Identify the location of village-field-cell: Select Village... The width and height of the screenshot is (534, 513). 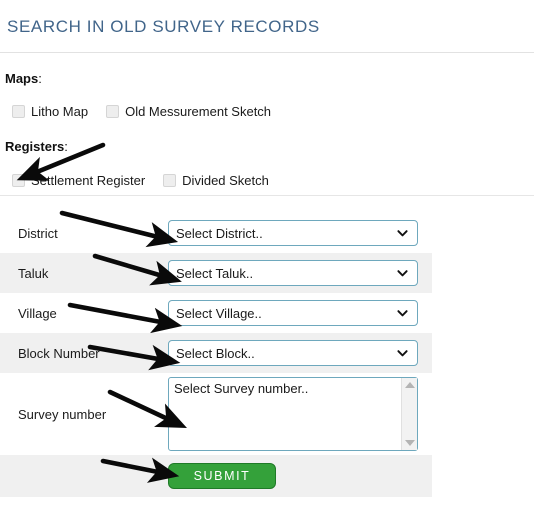
(300, 313).